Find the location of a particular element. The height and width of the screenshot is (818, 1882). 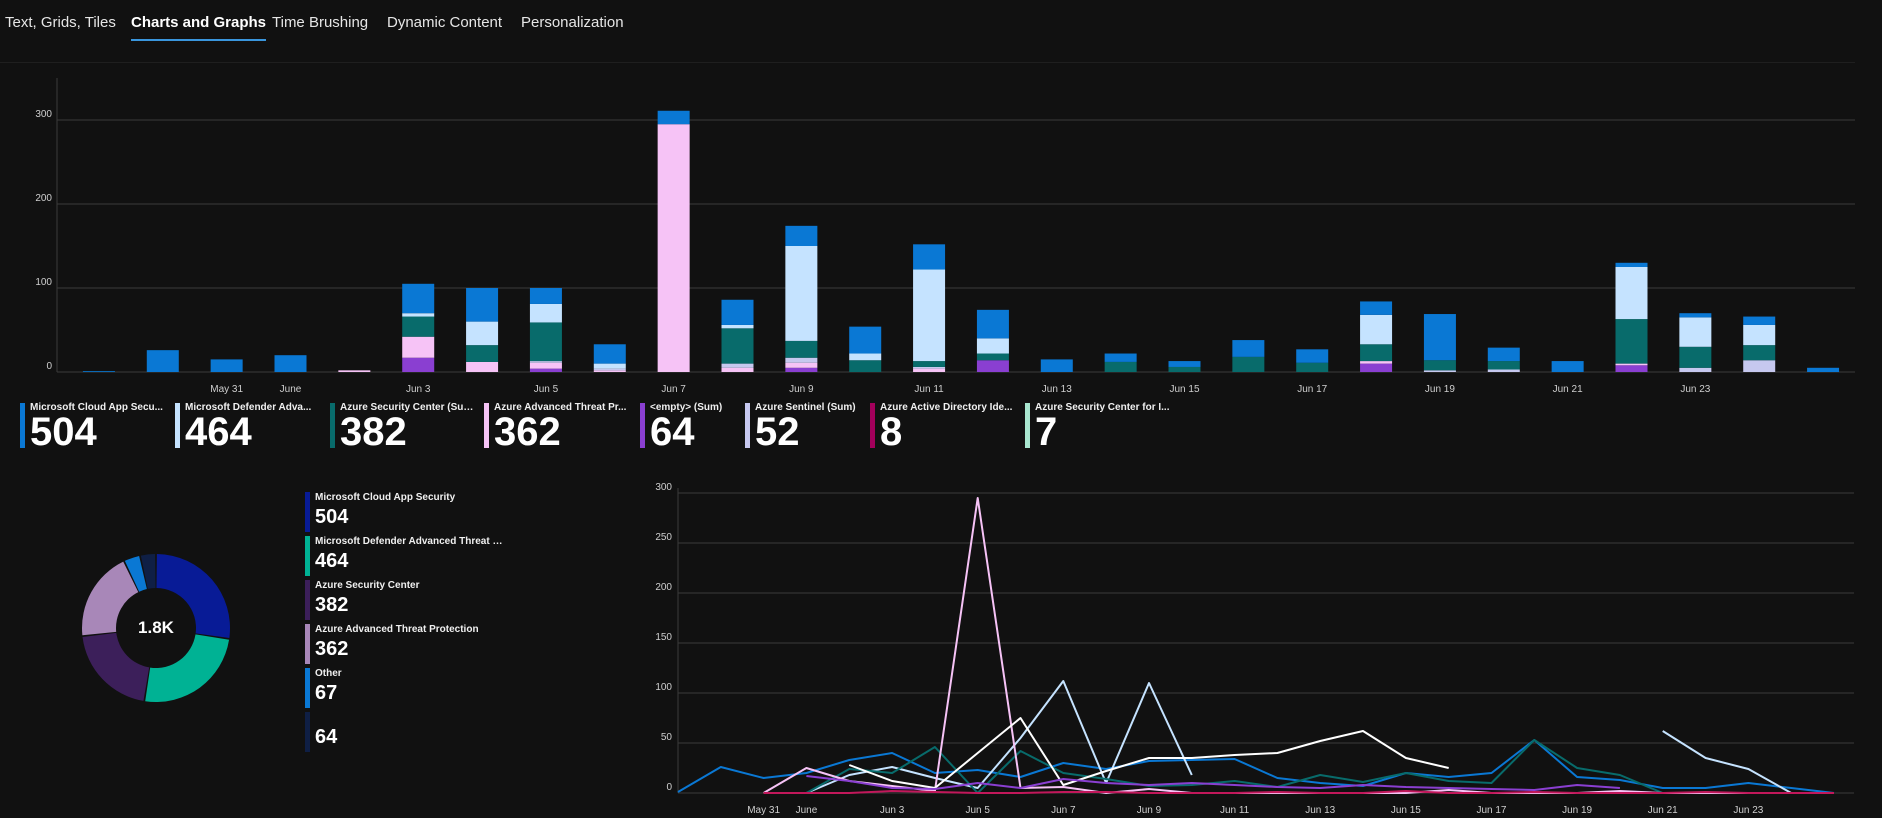

x-tick-label: Jun 7 is located at coordinates (673, 389).